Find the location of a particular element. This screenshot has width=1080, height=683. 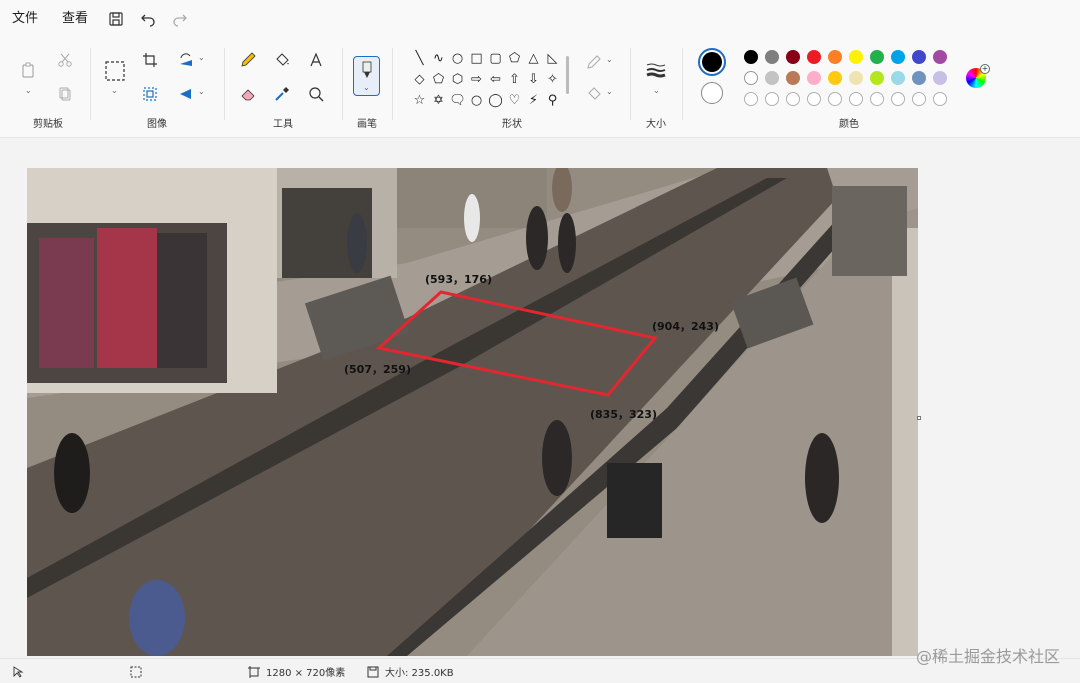

shape-option-14: ⇩ is located at coordinates (533, 80).